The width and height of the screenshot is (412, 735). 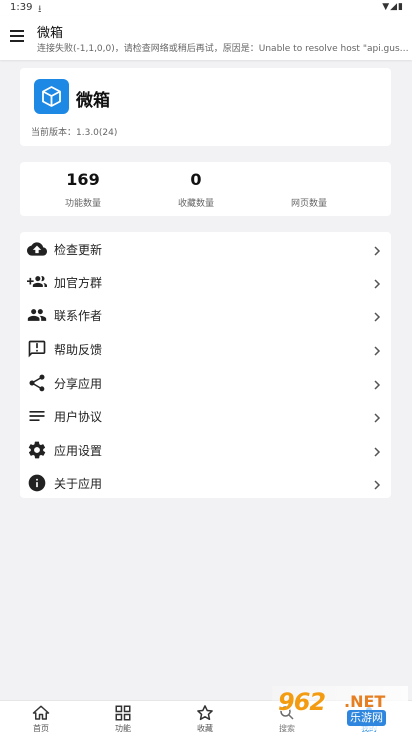 What do you see at coordinates (309, 189) in the screenshot?
I see `stat-webpage-count: 网页数量` at bounding box center [309, 189].